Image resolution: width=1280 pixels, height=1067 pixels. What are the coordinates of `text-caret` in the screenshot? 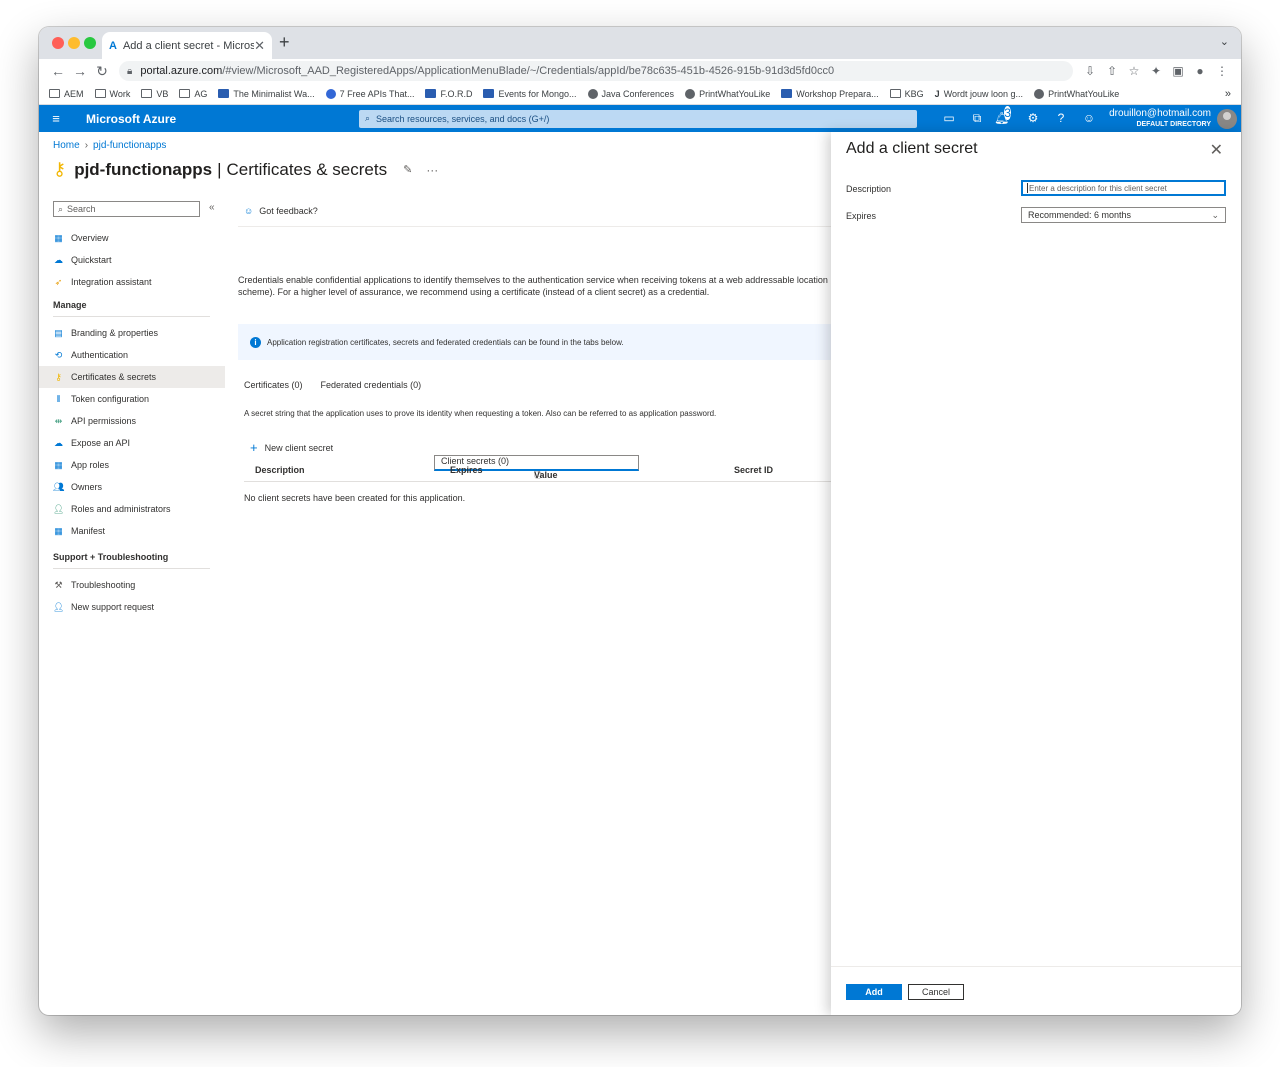 It's located at (1027, 188).